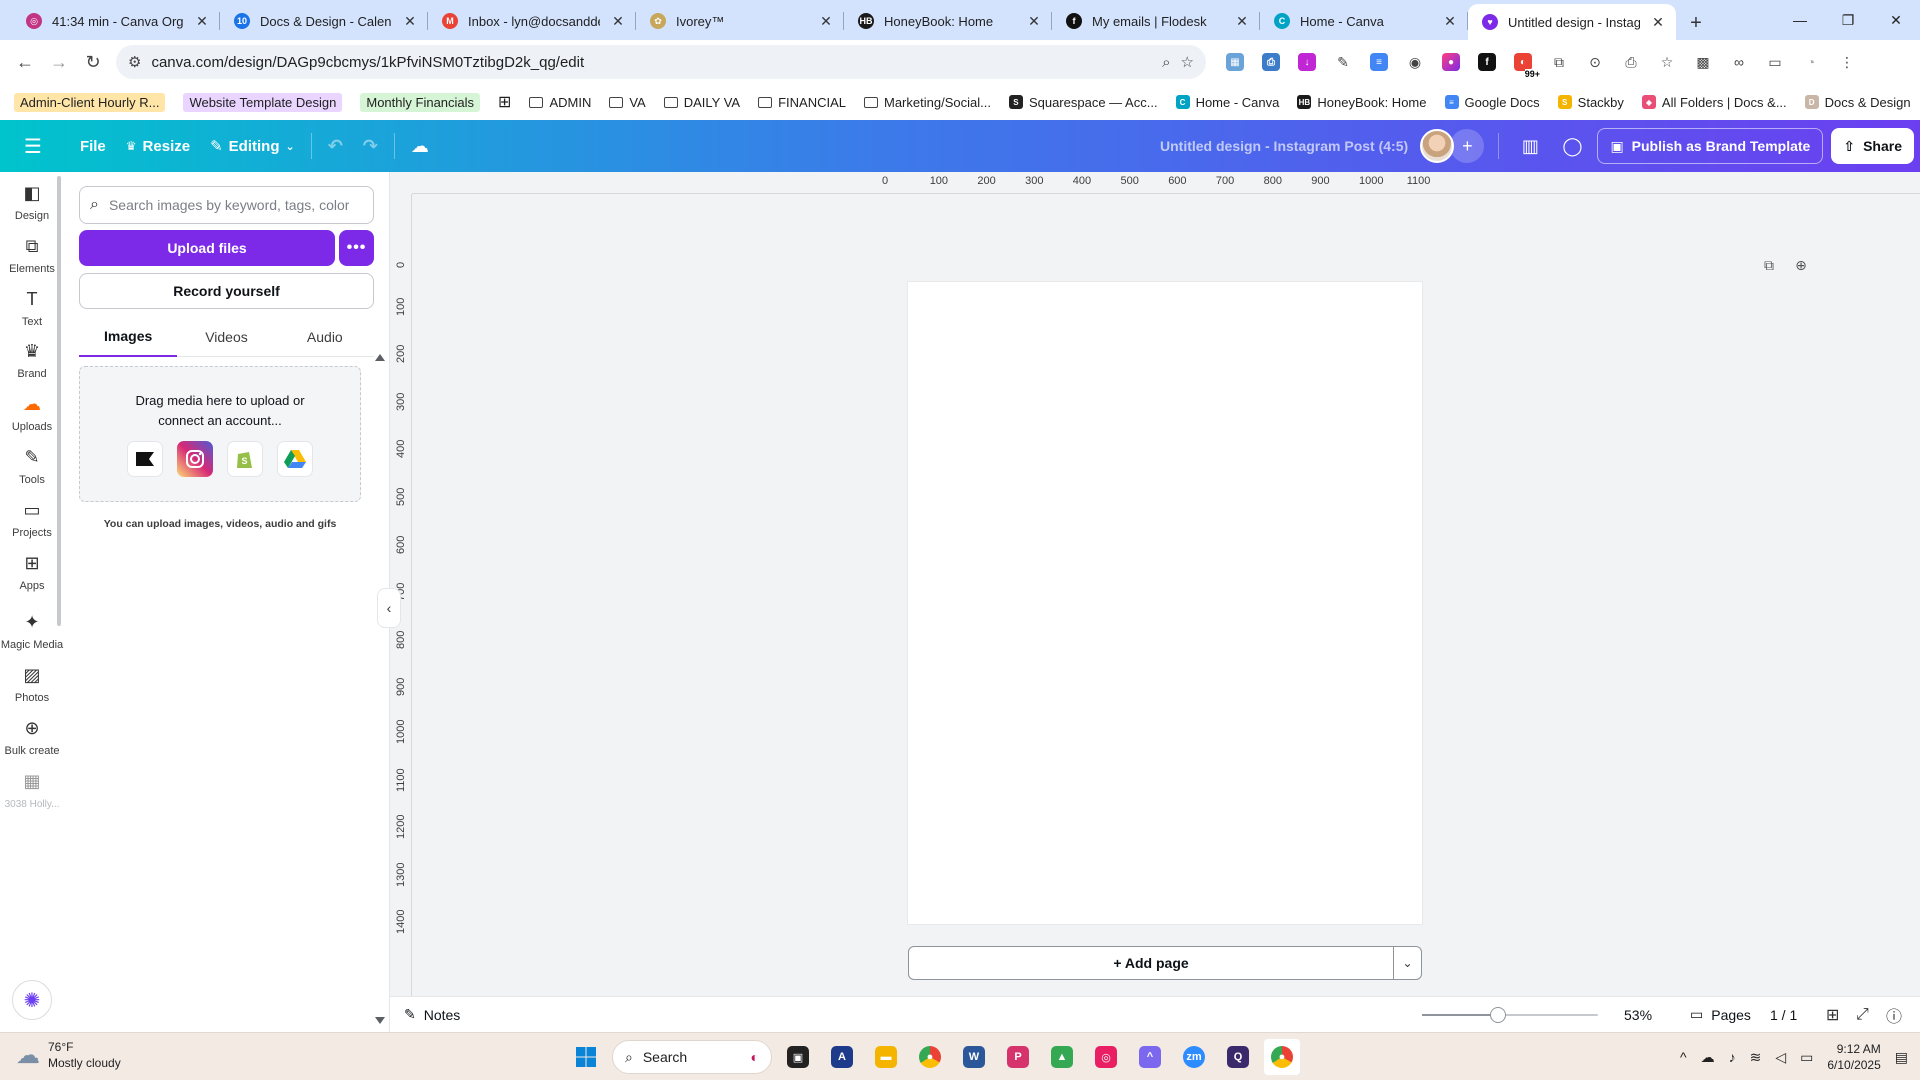 Image resolution: width=1920 pixels, height=1080 pixels. Describe the element at coordinates (33, 146) in the screenshot. I see `main-menu-icon: ☰` at that location.